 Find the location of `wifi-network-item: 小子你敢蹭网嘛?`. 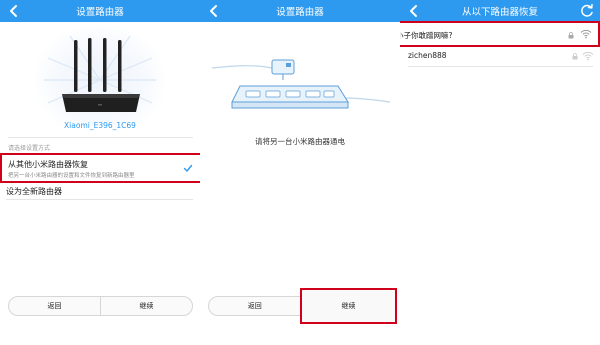

wifi-network-item: 小子你敢蹭网嘛? is located at coordinates (500, 34).